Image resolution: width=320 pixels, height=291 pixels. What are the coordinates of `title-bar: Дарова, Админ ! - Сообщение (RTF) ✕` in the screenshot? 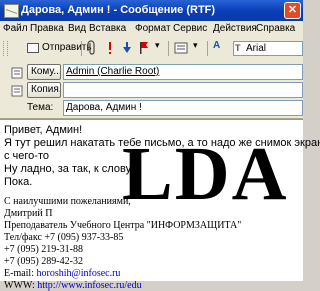 It's located at (151, 10).